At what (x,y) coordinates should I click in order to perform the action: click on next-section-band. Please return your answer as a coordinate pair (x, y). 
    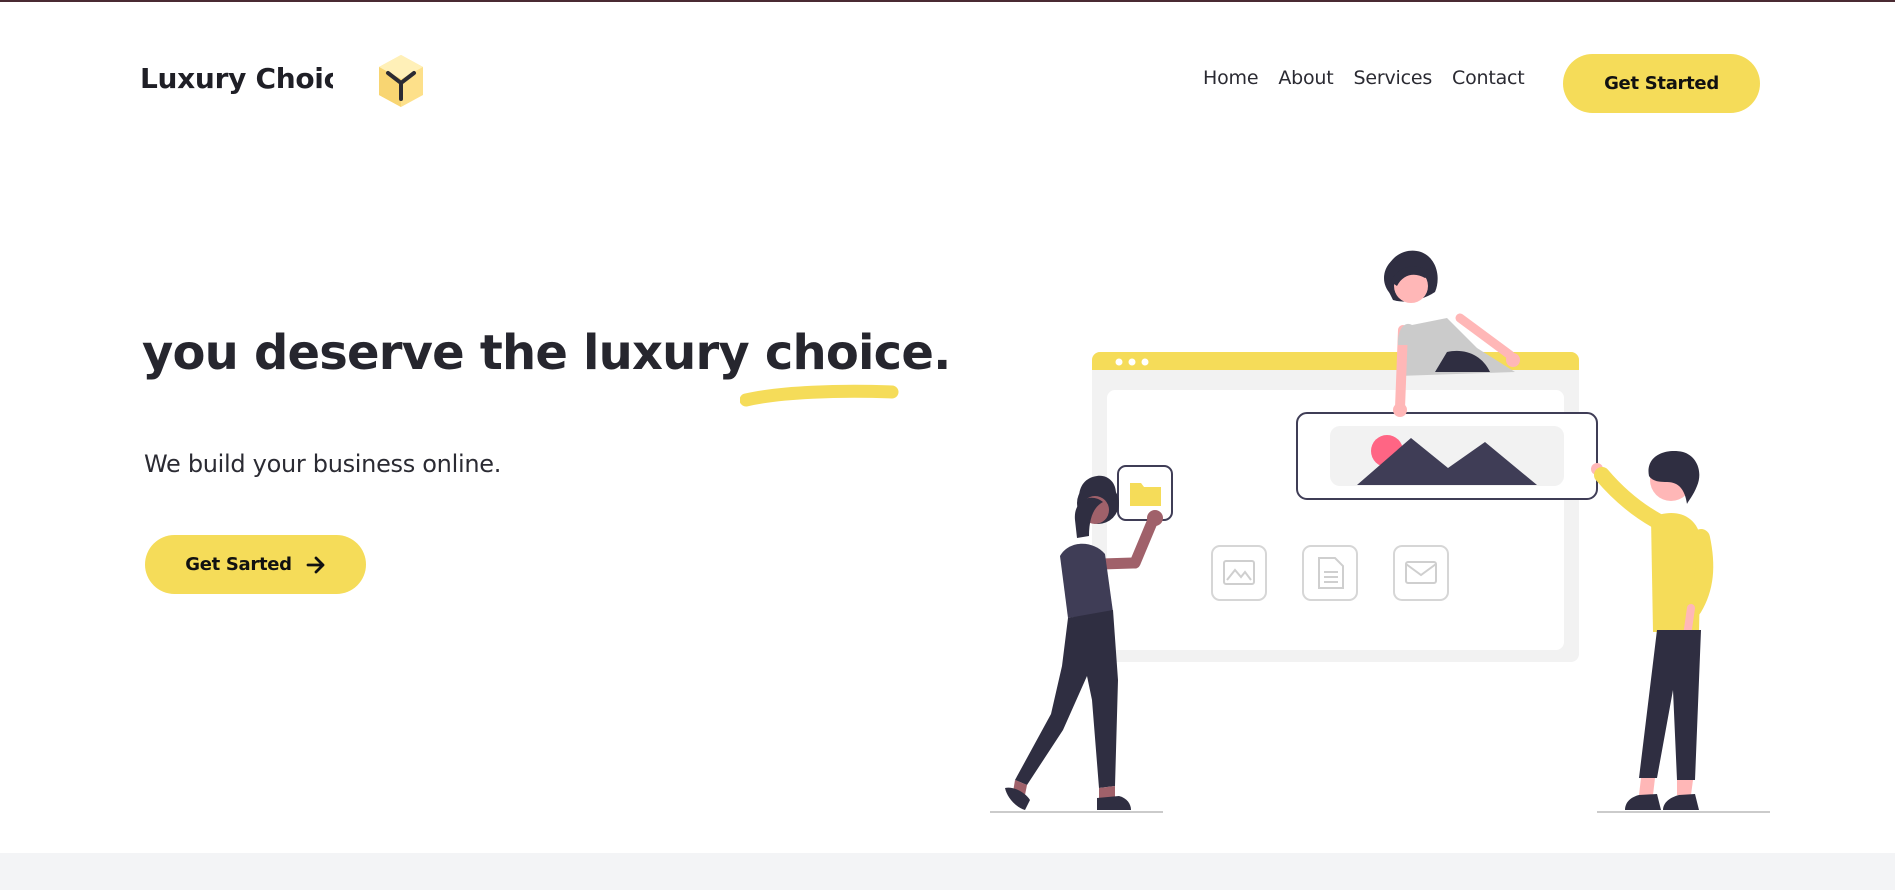
    Looking at the image, I should click on (947, 871).